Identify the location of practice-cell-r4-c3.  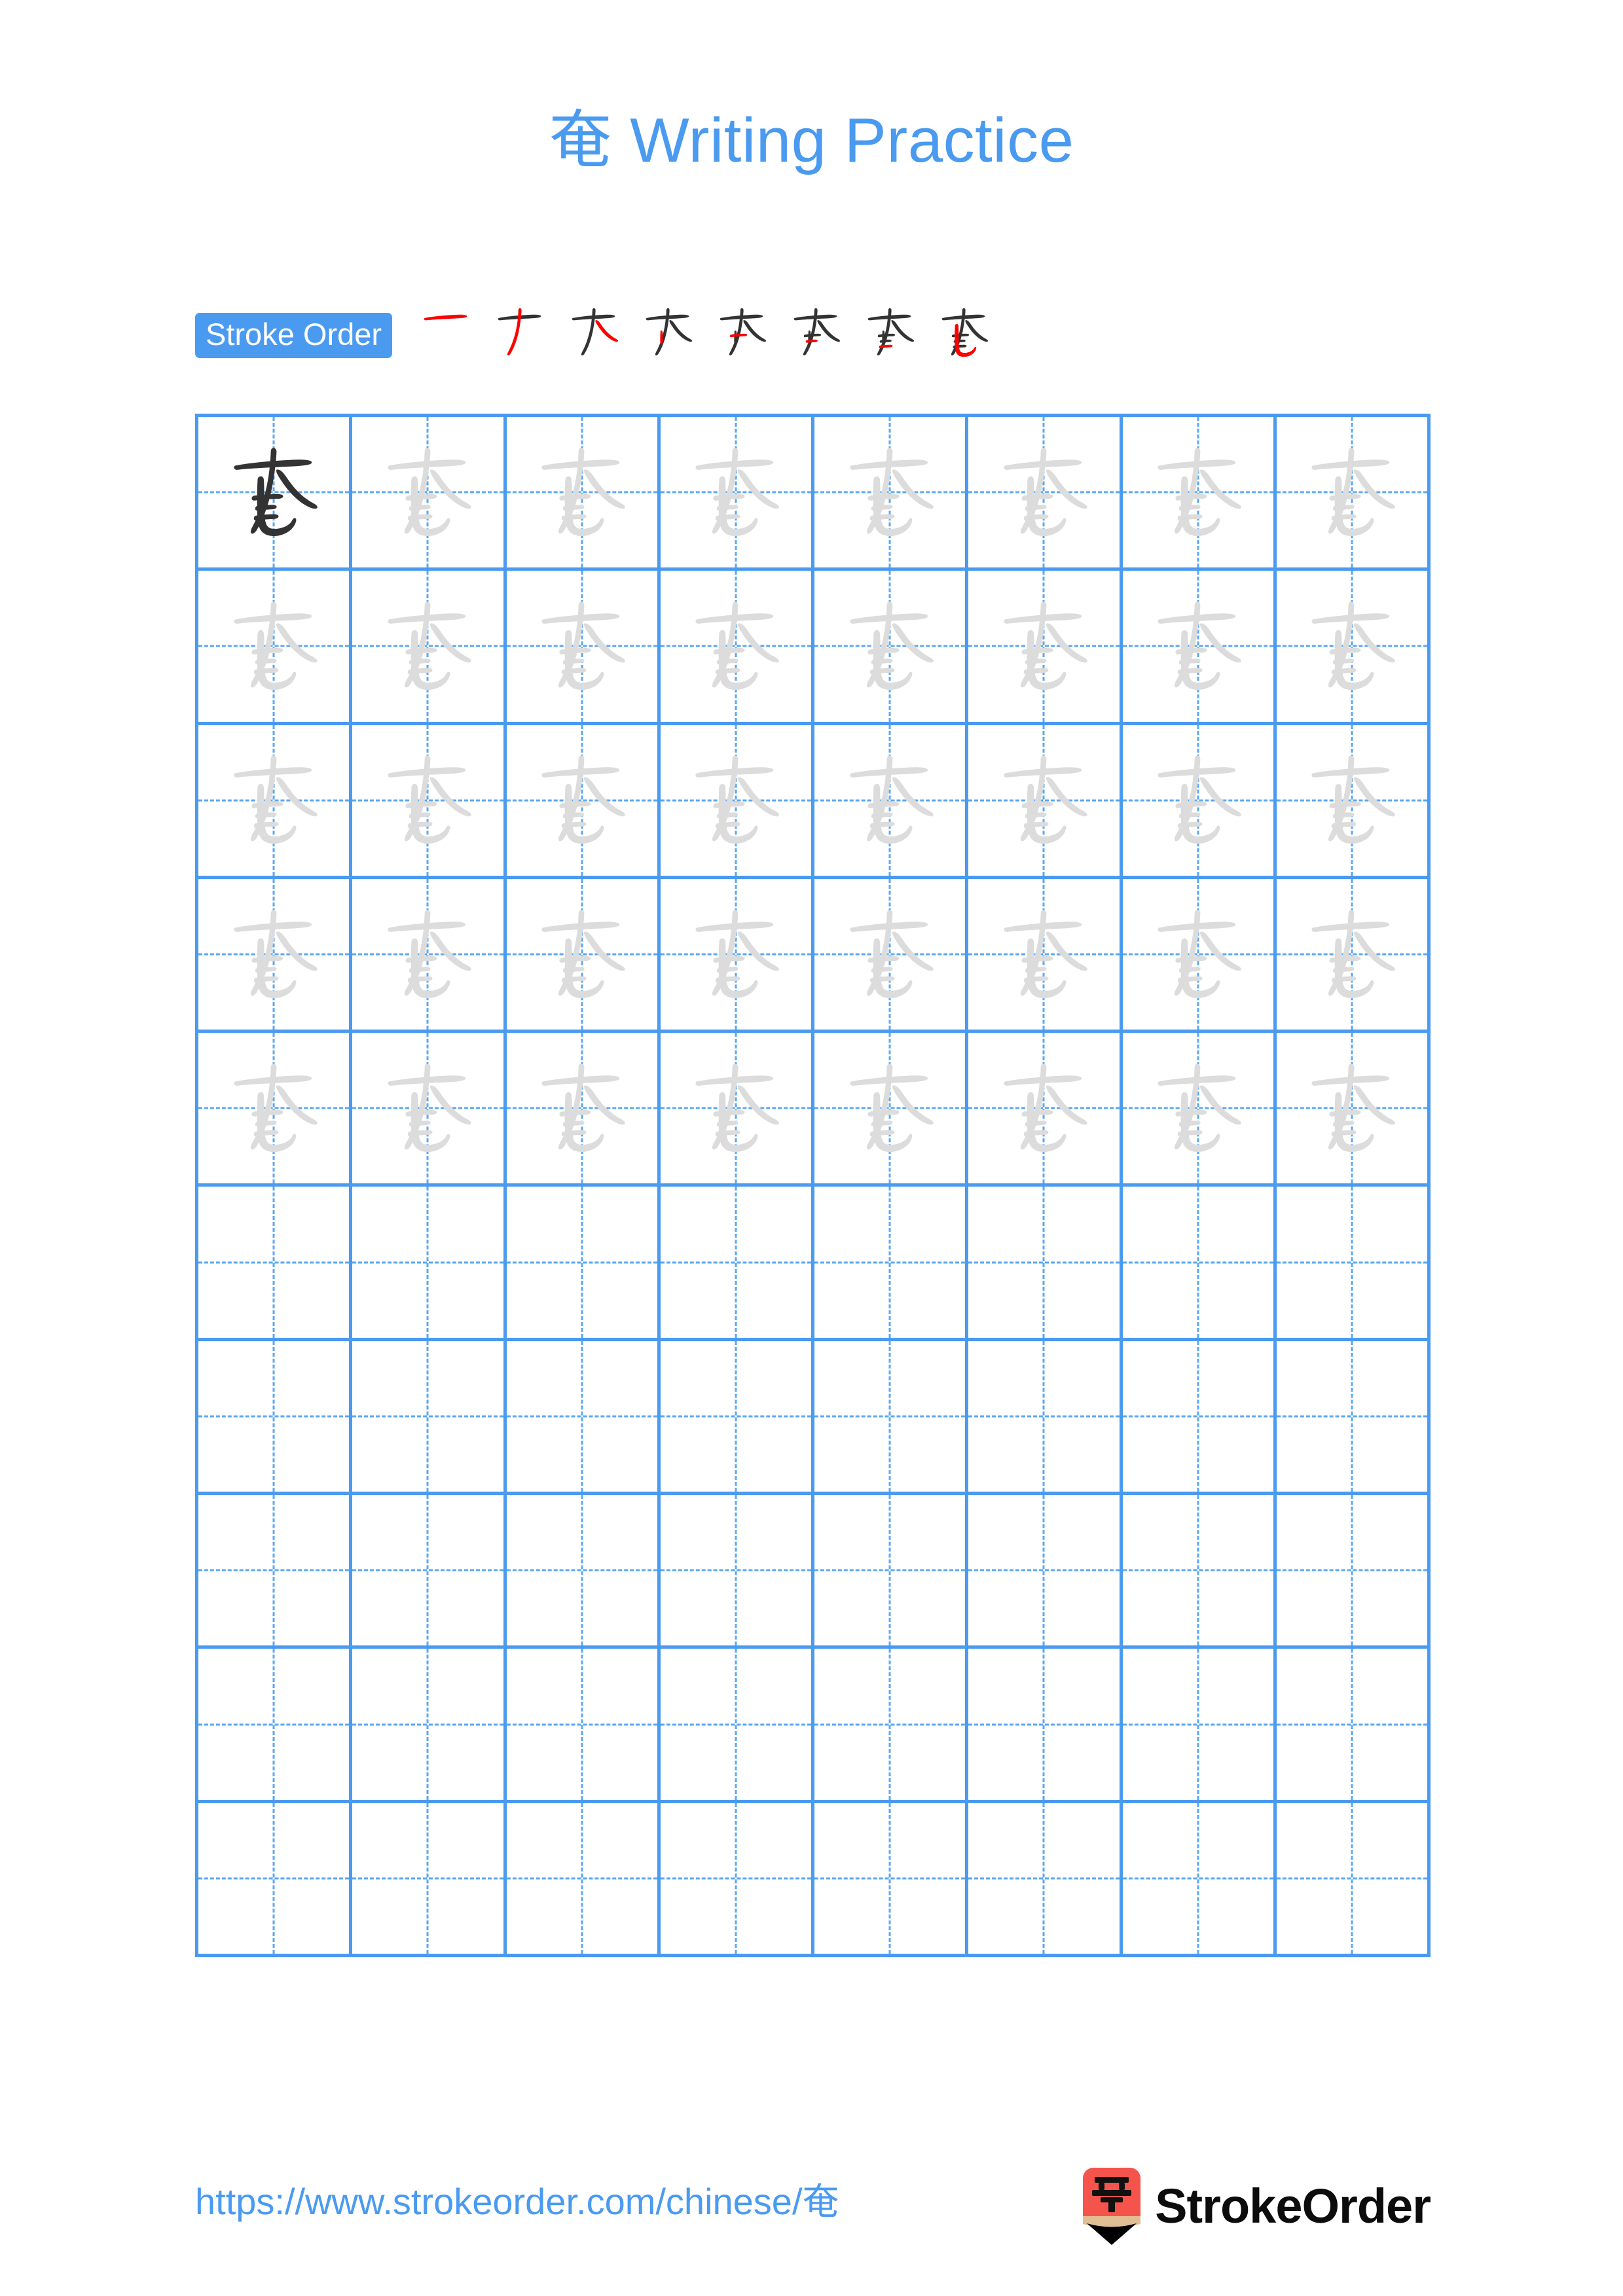
(583, 956).